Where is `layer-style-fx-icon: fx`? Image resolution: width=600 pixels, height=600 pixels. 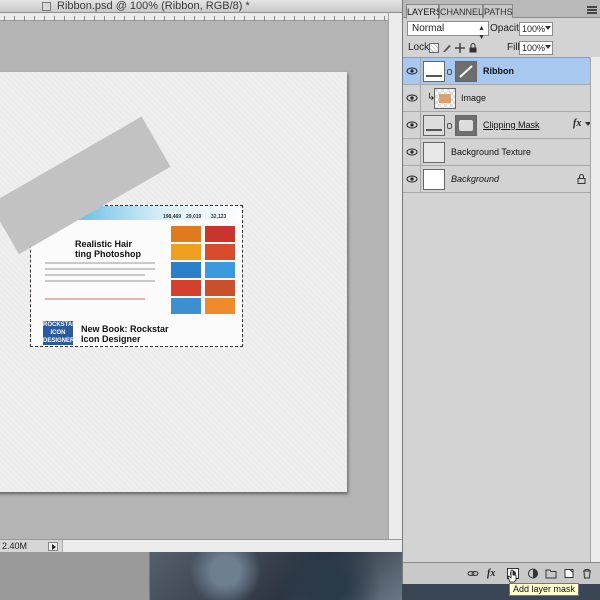 layer-style-fx-icon: fx is located at coordinates (493, 573).